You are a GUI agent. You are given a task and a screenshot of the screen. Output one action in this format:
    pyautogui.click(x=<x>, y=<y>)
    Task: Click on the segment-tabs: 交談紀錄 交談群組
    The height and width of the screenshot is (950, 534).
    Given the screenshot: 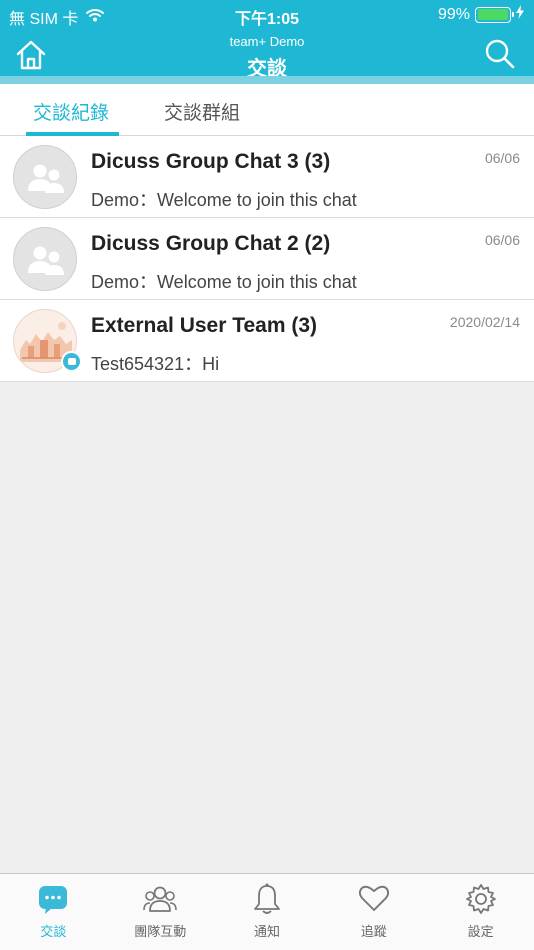 What is the action you would take?
    pyautogui.click(x=267, y=110)
    